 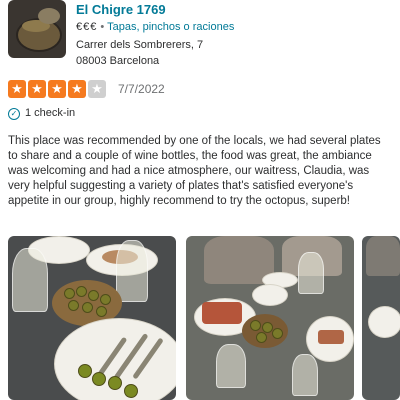 I want to click on check-in-count: 1 check-in, so click(x=50, y=113).